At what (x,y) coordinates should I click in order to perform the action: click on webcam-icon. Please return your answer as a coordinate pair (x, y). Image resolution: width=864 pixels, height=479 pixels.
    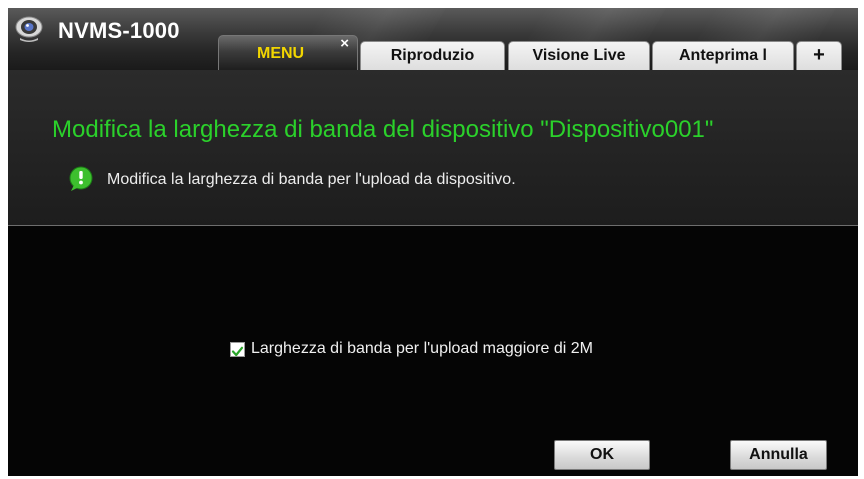
    Looking at the image, I should click on (29, 29).